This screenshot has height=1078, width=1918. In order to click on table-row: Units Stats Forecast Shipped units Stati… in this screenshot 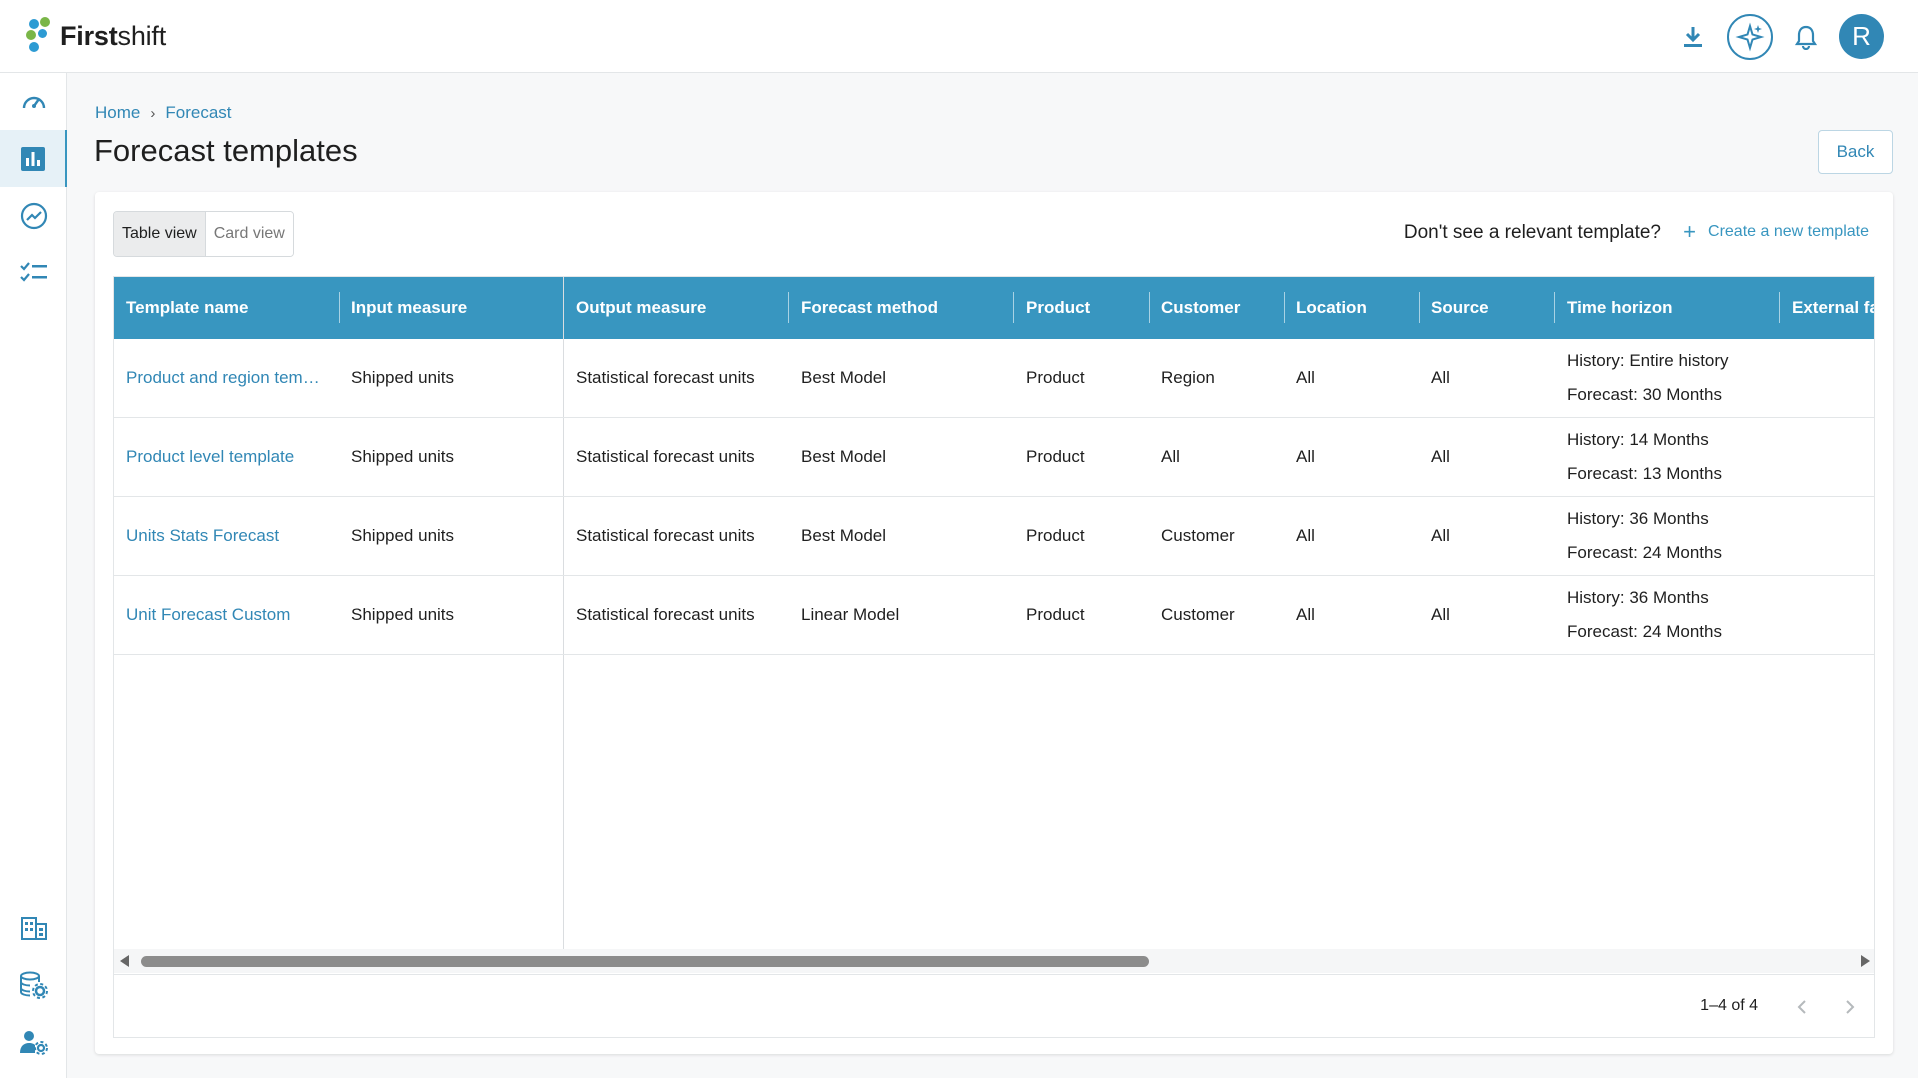, I will do `click(994, 536)`.